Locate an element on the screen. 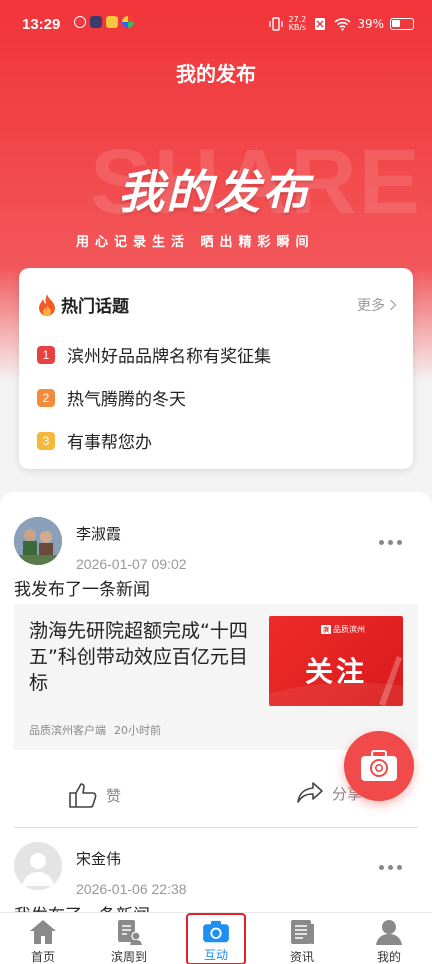 The image size is (432, 964). chevron-right-icon is located at coordinates (393, 305).